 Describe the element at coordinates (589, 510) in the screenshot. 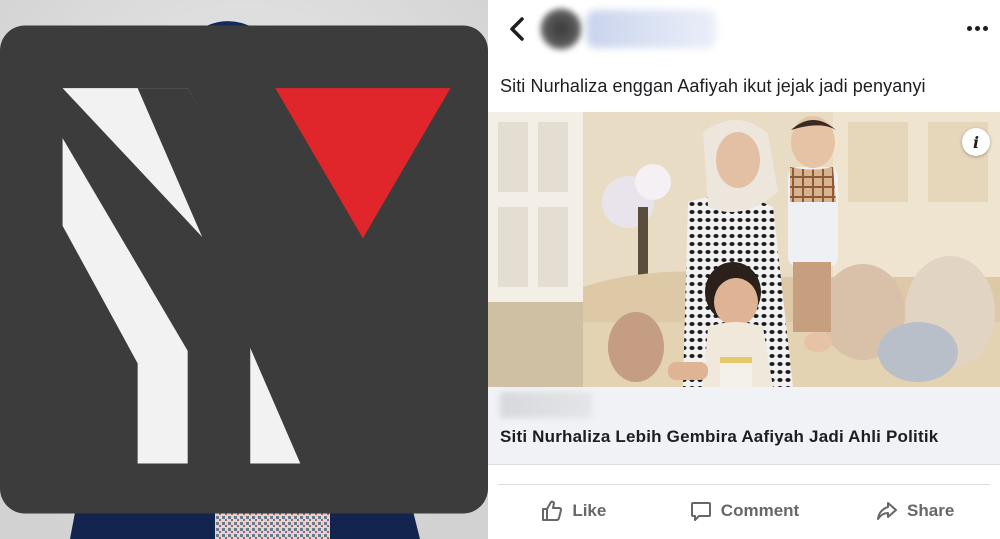

I see `like-label: Like` at that location.